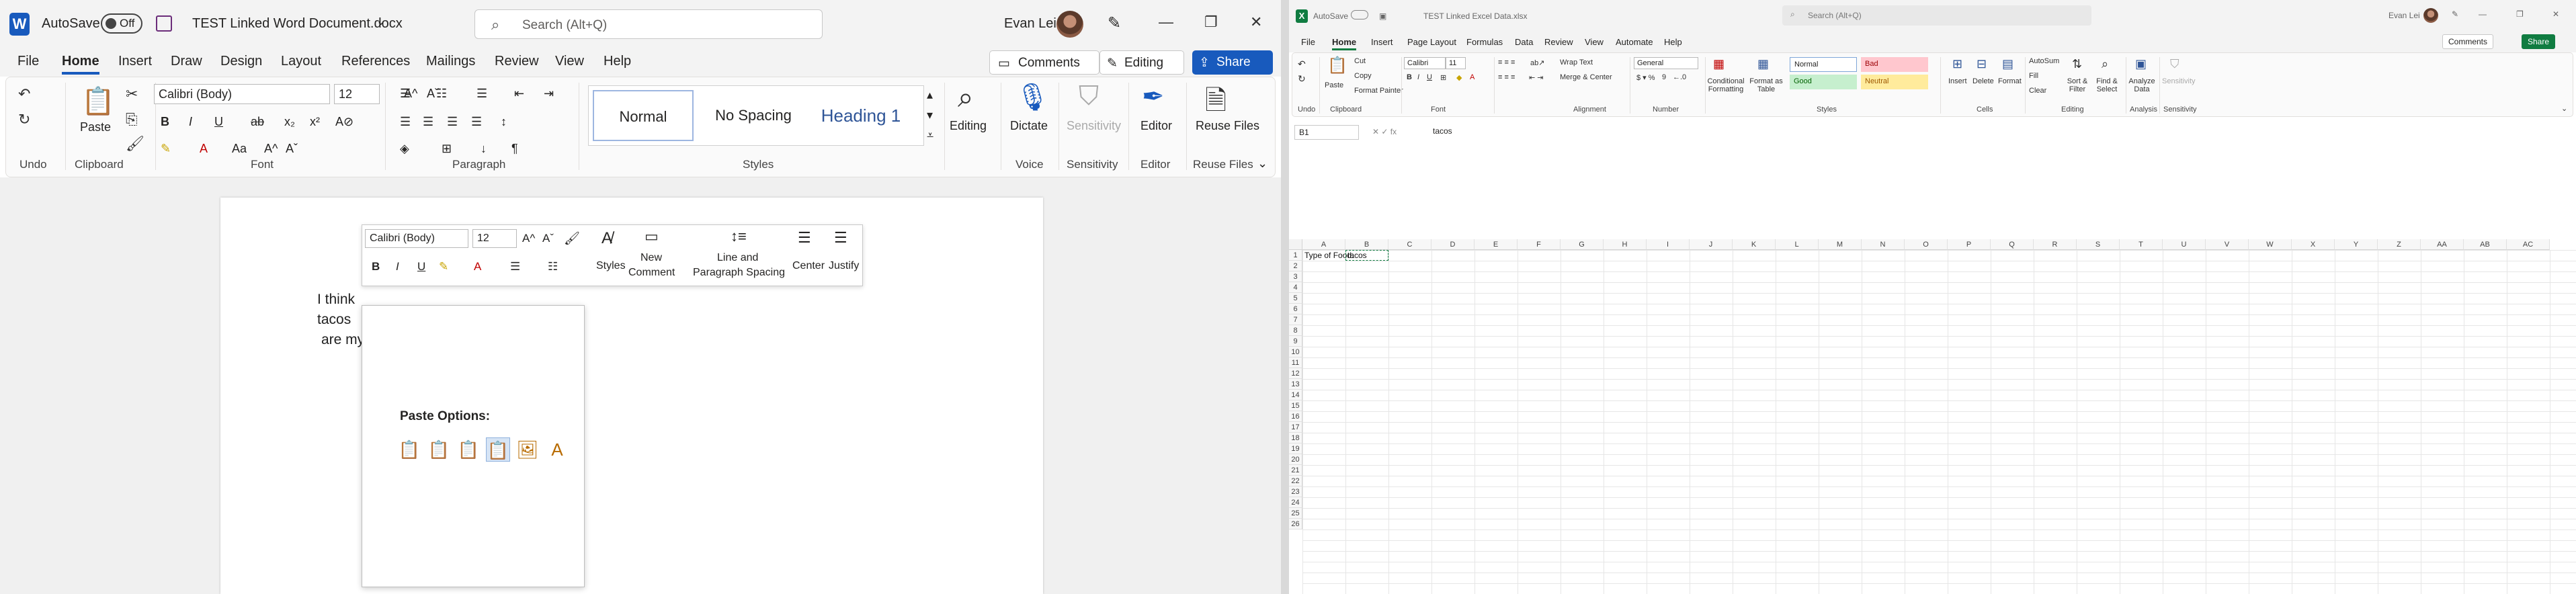 This screenshot has width=2576, height=594. I want to click on close-icon: ✕, so click(2555, 14).